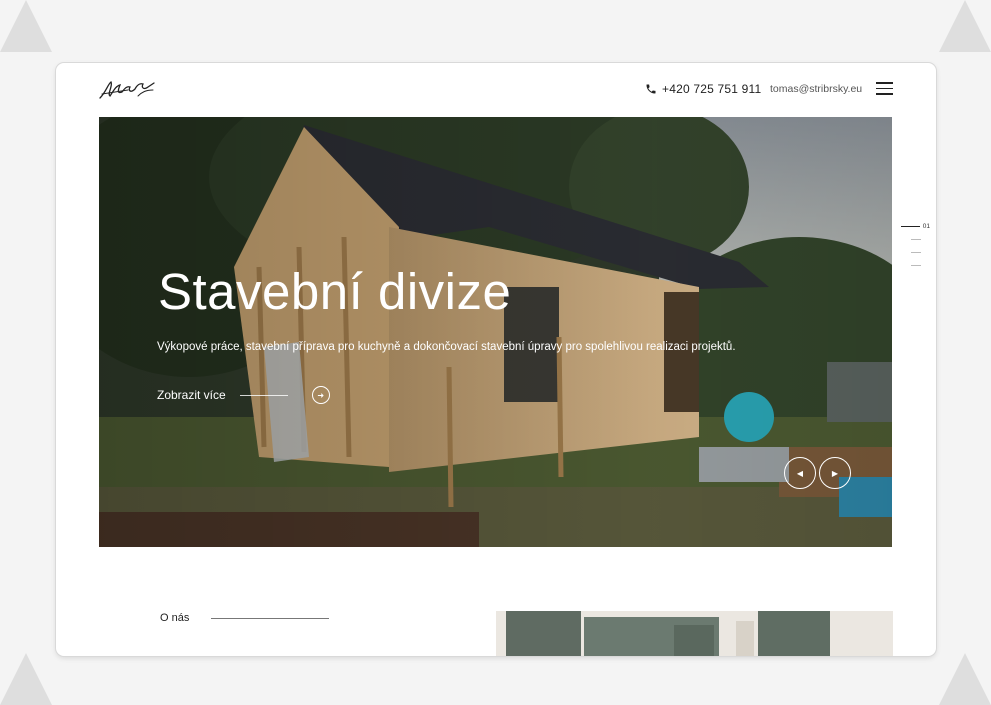 The height and width of the screenshot is (705, 991). Describe the element at coordinates (915, 226) in the screenshot. I see `pager-item: 01` at that location.